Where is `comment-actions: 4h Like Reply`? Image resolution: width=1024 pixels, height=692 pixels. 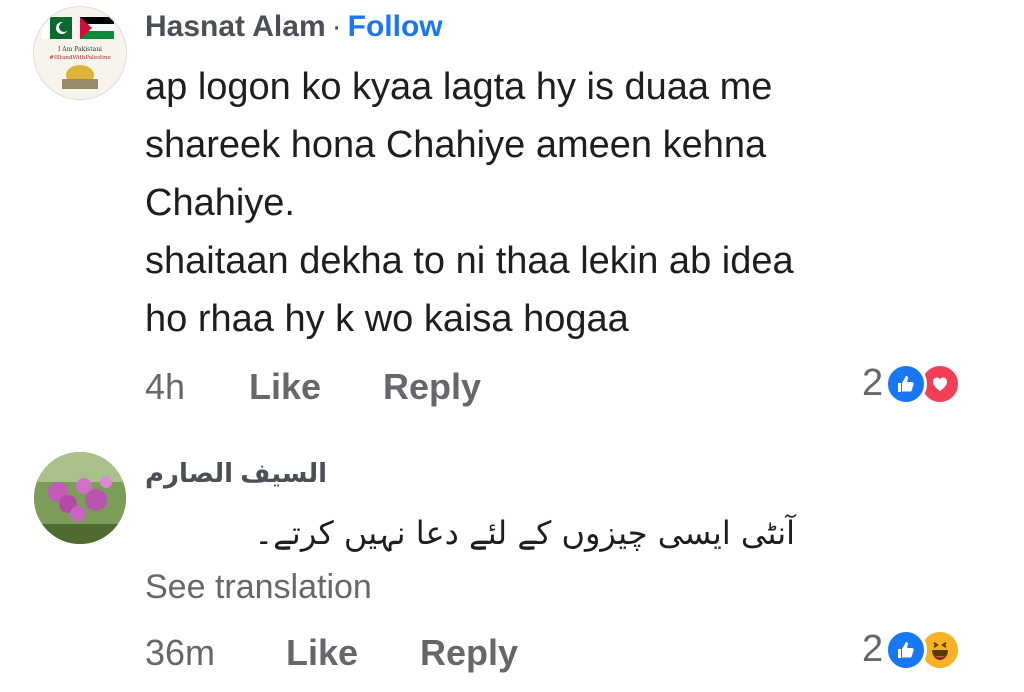 comment-actions: 4h Like Reply is located at coordinates (313, 387).